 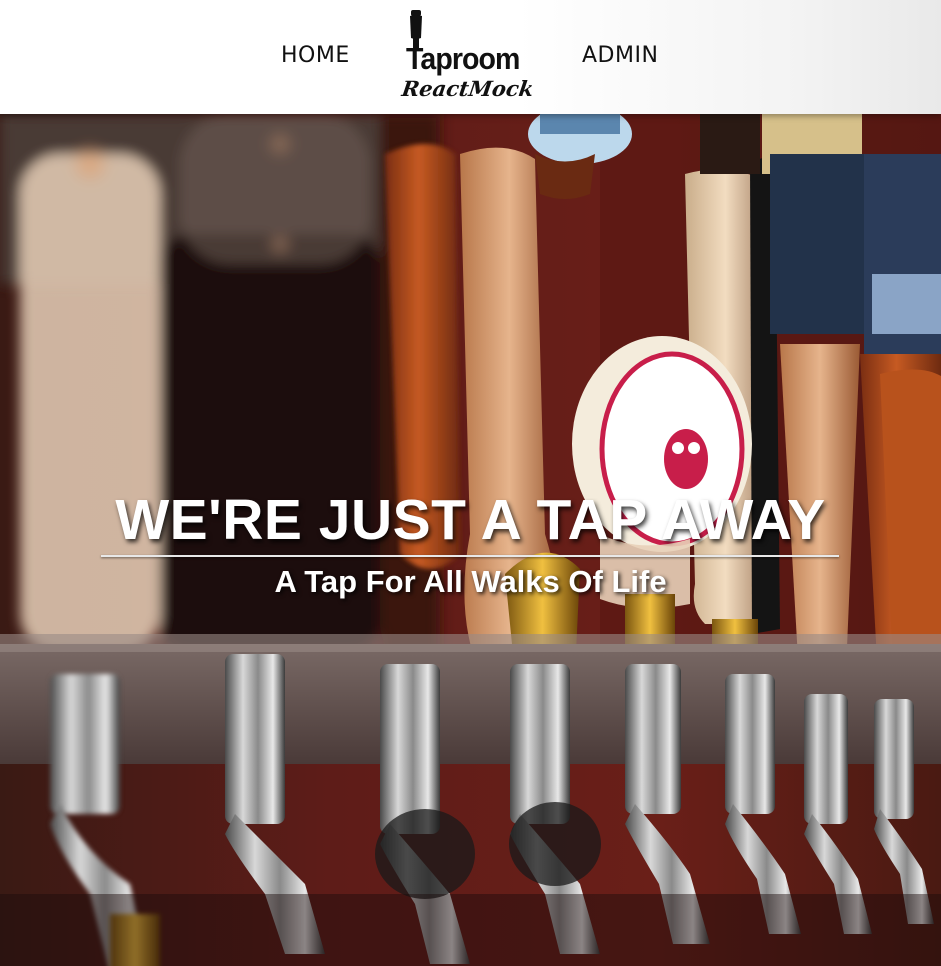 I want to click on logo-subtitle: ReactMock, so click(x=468, y=88).